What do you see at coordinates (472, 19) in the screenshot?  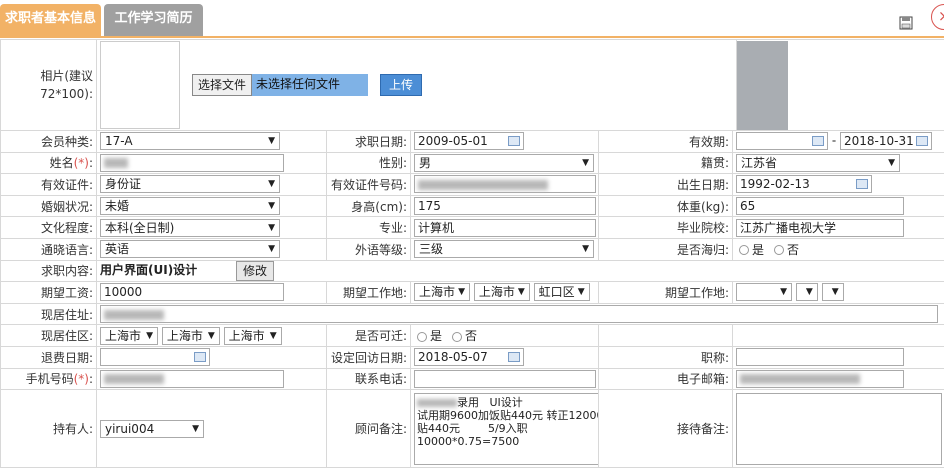 I see `tab-bar: 求职者基本信息 工作学习简历 ×` at bounding box center [472, 19].